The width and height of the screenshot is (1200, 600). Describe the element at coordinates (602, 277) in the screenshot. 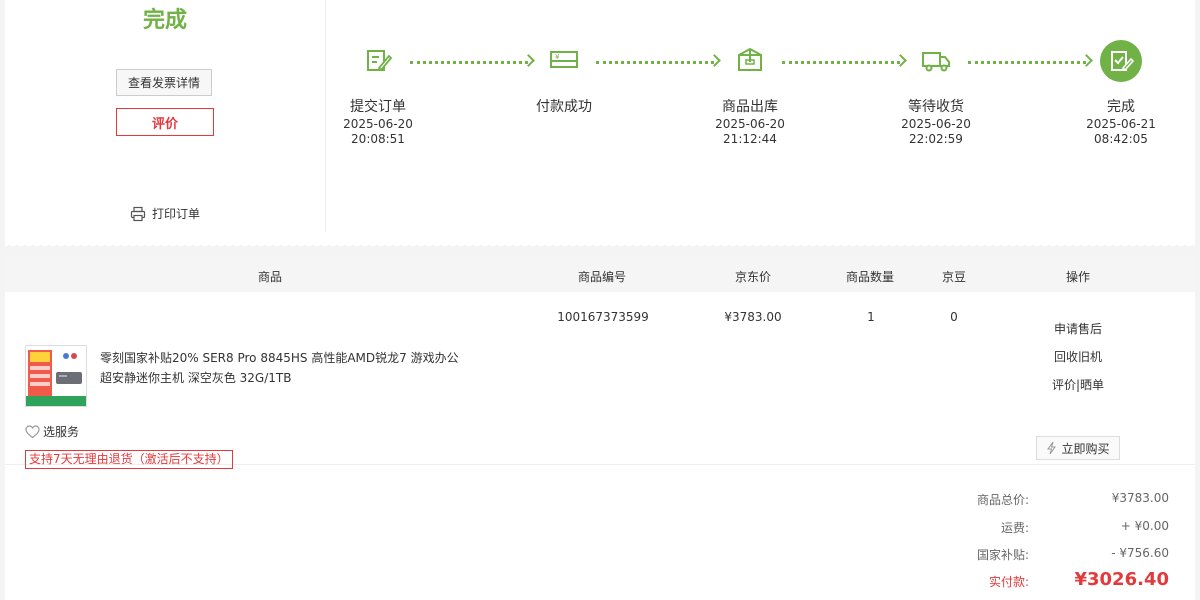

I see `header-sku: 商品编号` at that location.